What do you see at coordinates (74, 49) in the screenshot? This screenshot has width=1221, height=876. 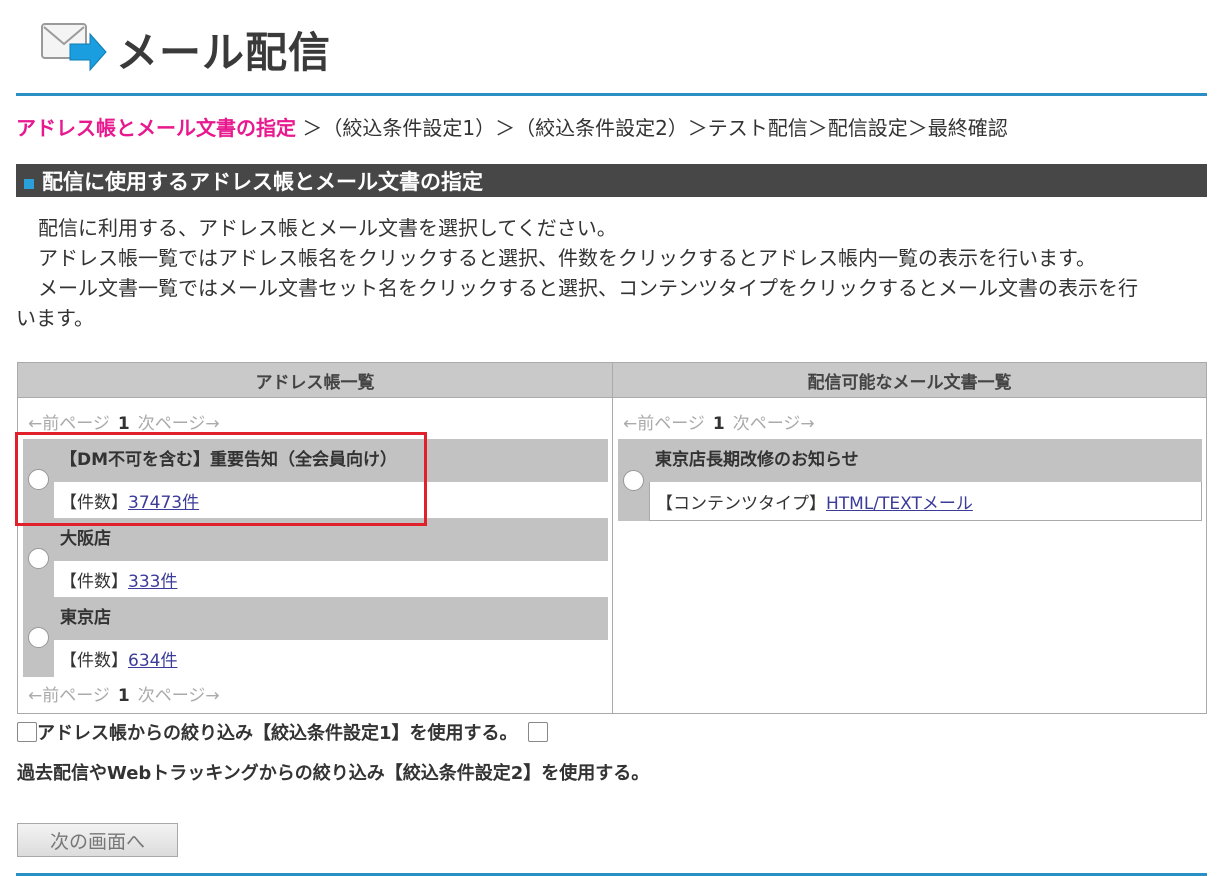 I see `mail-send-icon` at bounding box center [74, 49].